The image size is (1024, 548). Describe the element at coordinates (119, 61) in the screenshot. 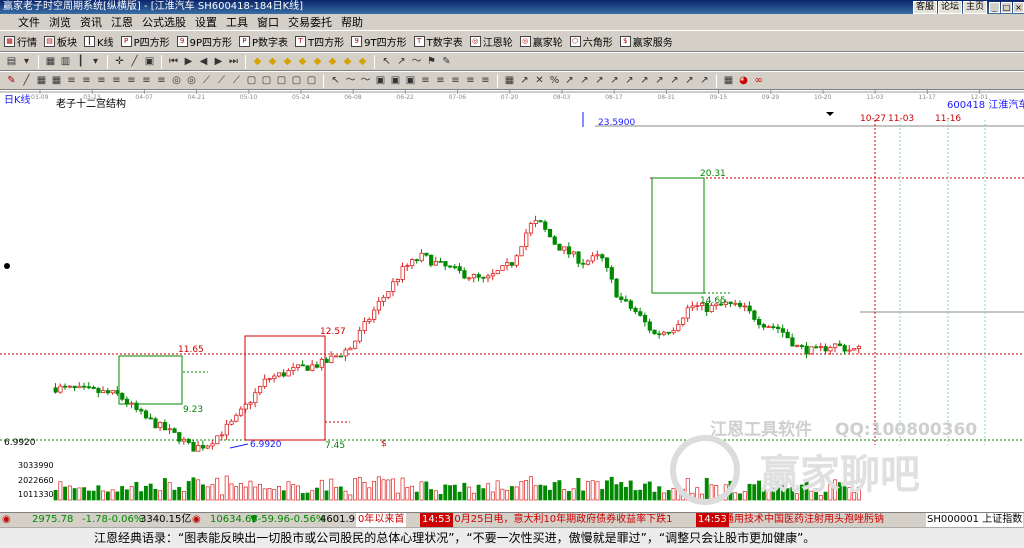

I see `cross-icon: ✛` at that location.